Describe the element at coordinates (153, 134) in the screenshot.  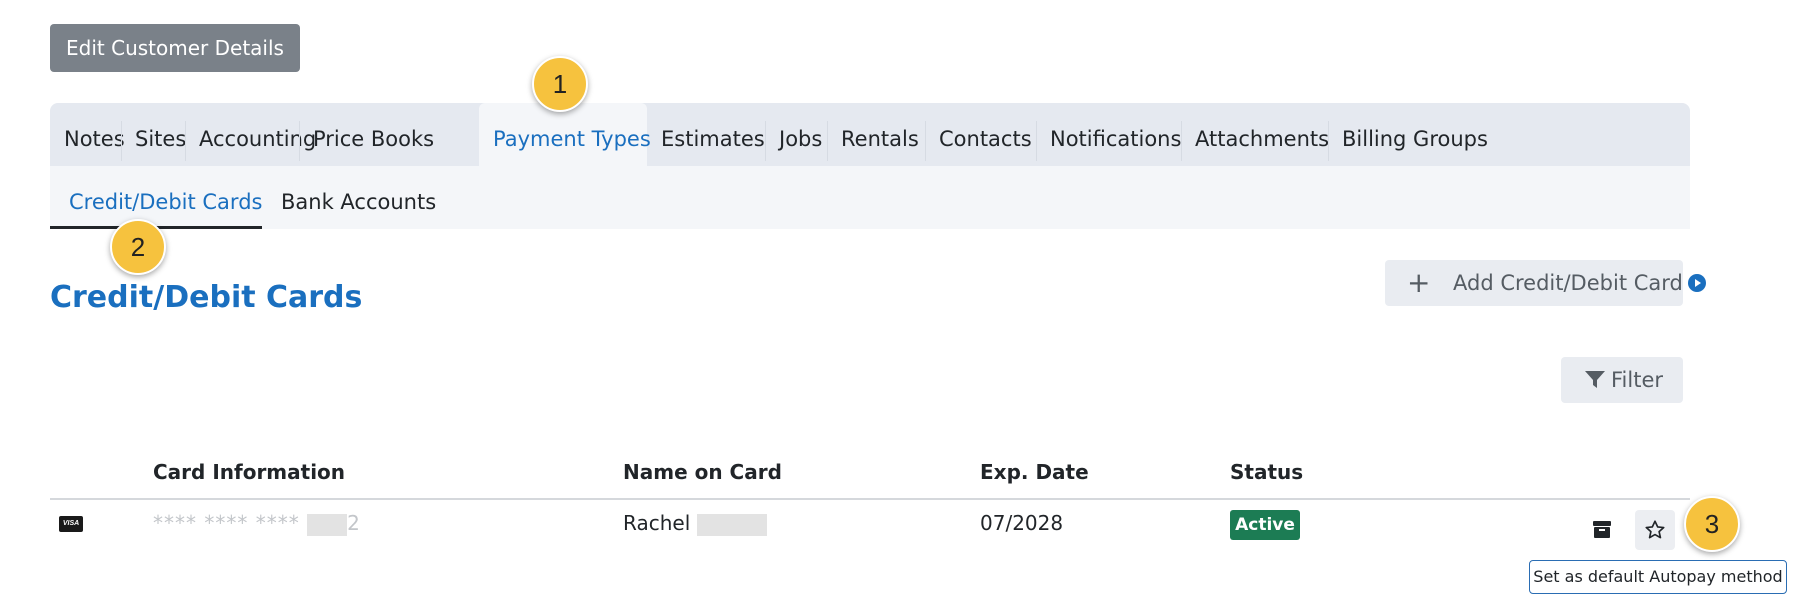
I see `tab-sites: Sites` at that location.